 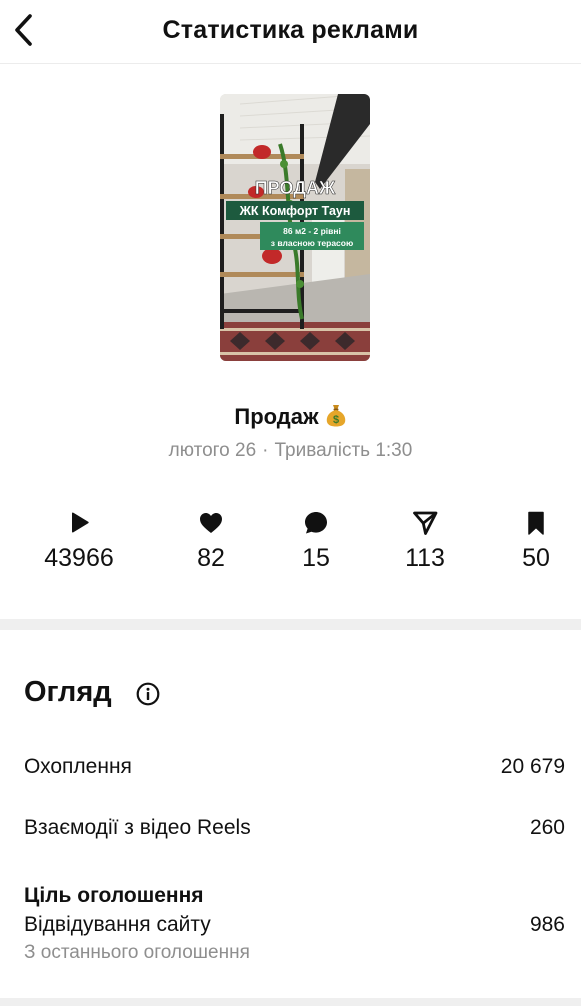 What do you see at coordinates (425, 541) in the screenshot?
I see `stat-shares: 113` at bounding box center [425, 541].